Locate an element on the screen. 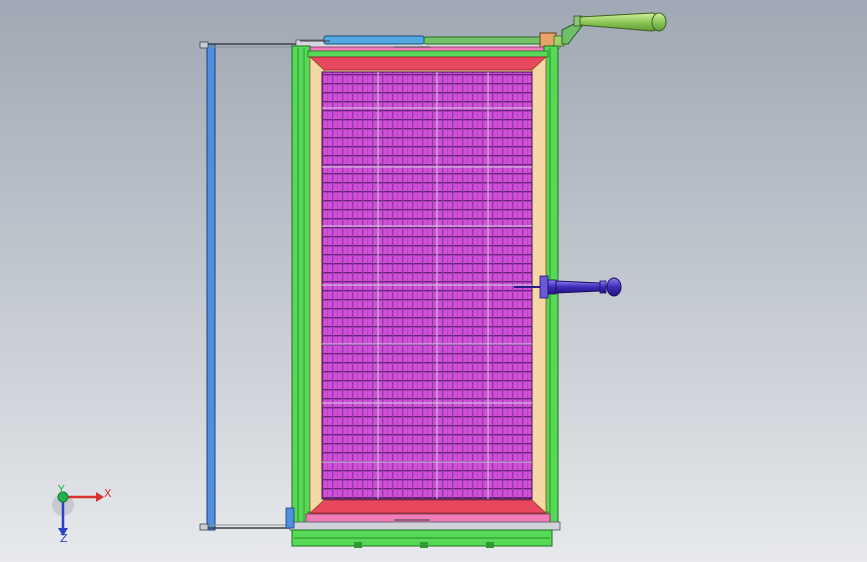  left-rail-assembly is located at coordinates (248, 286).